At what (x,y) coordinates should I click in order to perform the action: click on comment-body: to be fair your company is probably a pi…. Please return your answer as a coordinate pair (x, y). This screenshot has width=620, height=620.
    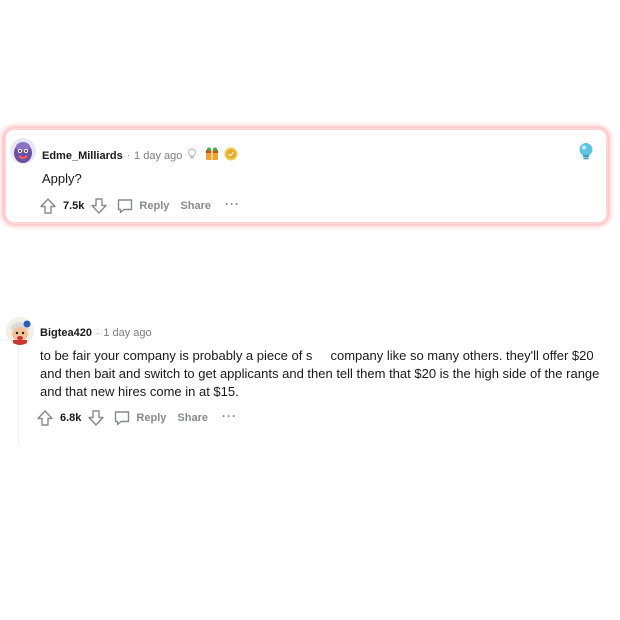
    Looking at the image, I should click on (322, 373).